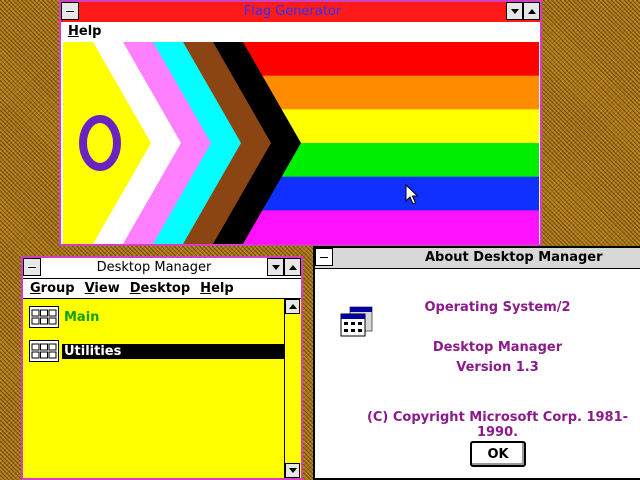 The image size is (640, 480). I want to click on menu-group: Group, so click(52, 288).